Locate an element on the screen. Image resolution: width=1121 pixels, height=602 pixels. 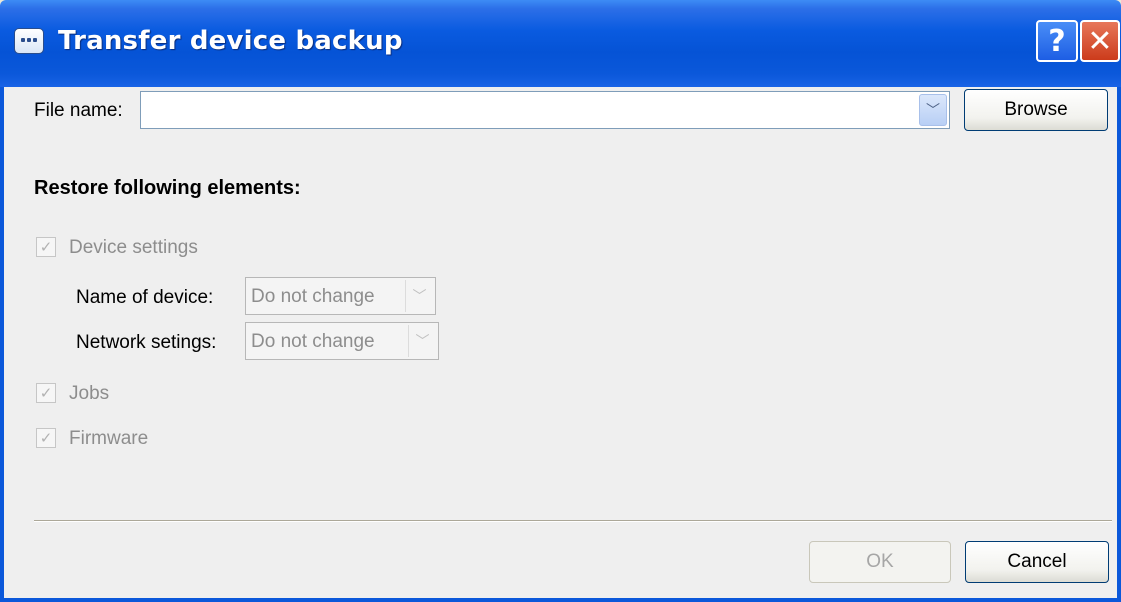
file-name-label: File name: is located at coordinates (78, 110).